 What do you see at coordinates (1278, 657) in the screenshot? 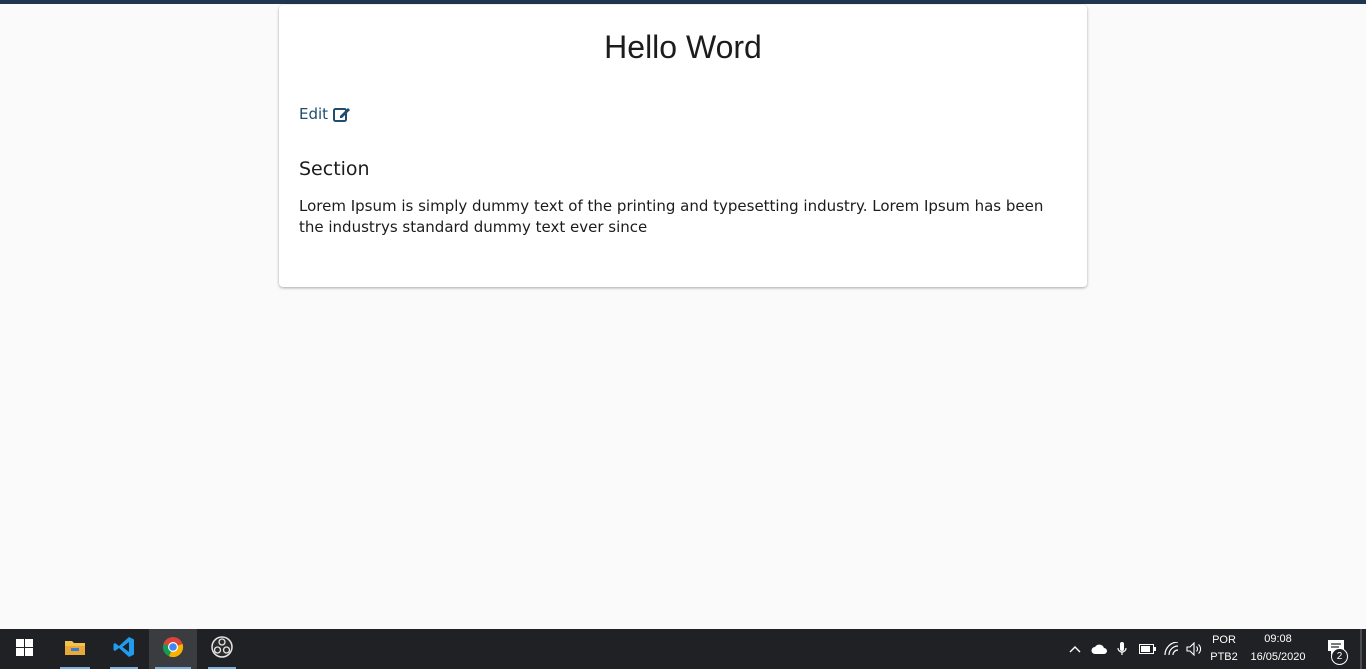
I see `clock-date: 16/05/2020` at bounding box center [1278, 657].